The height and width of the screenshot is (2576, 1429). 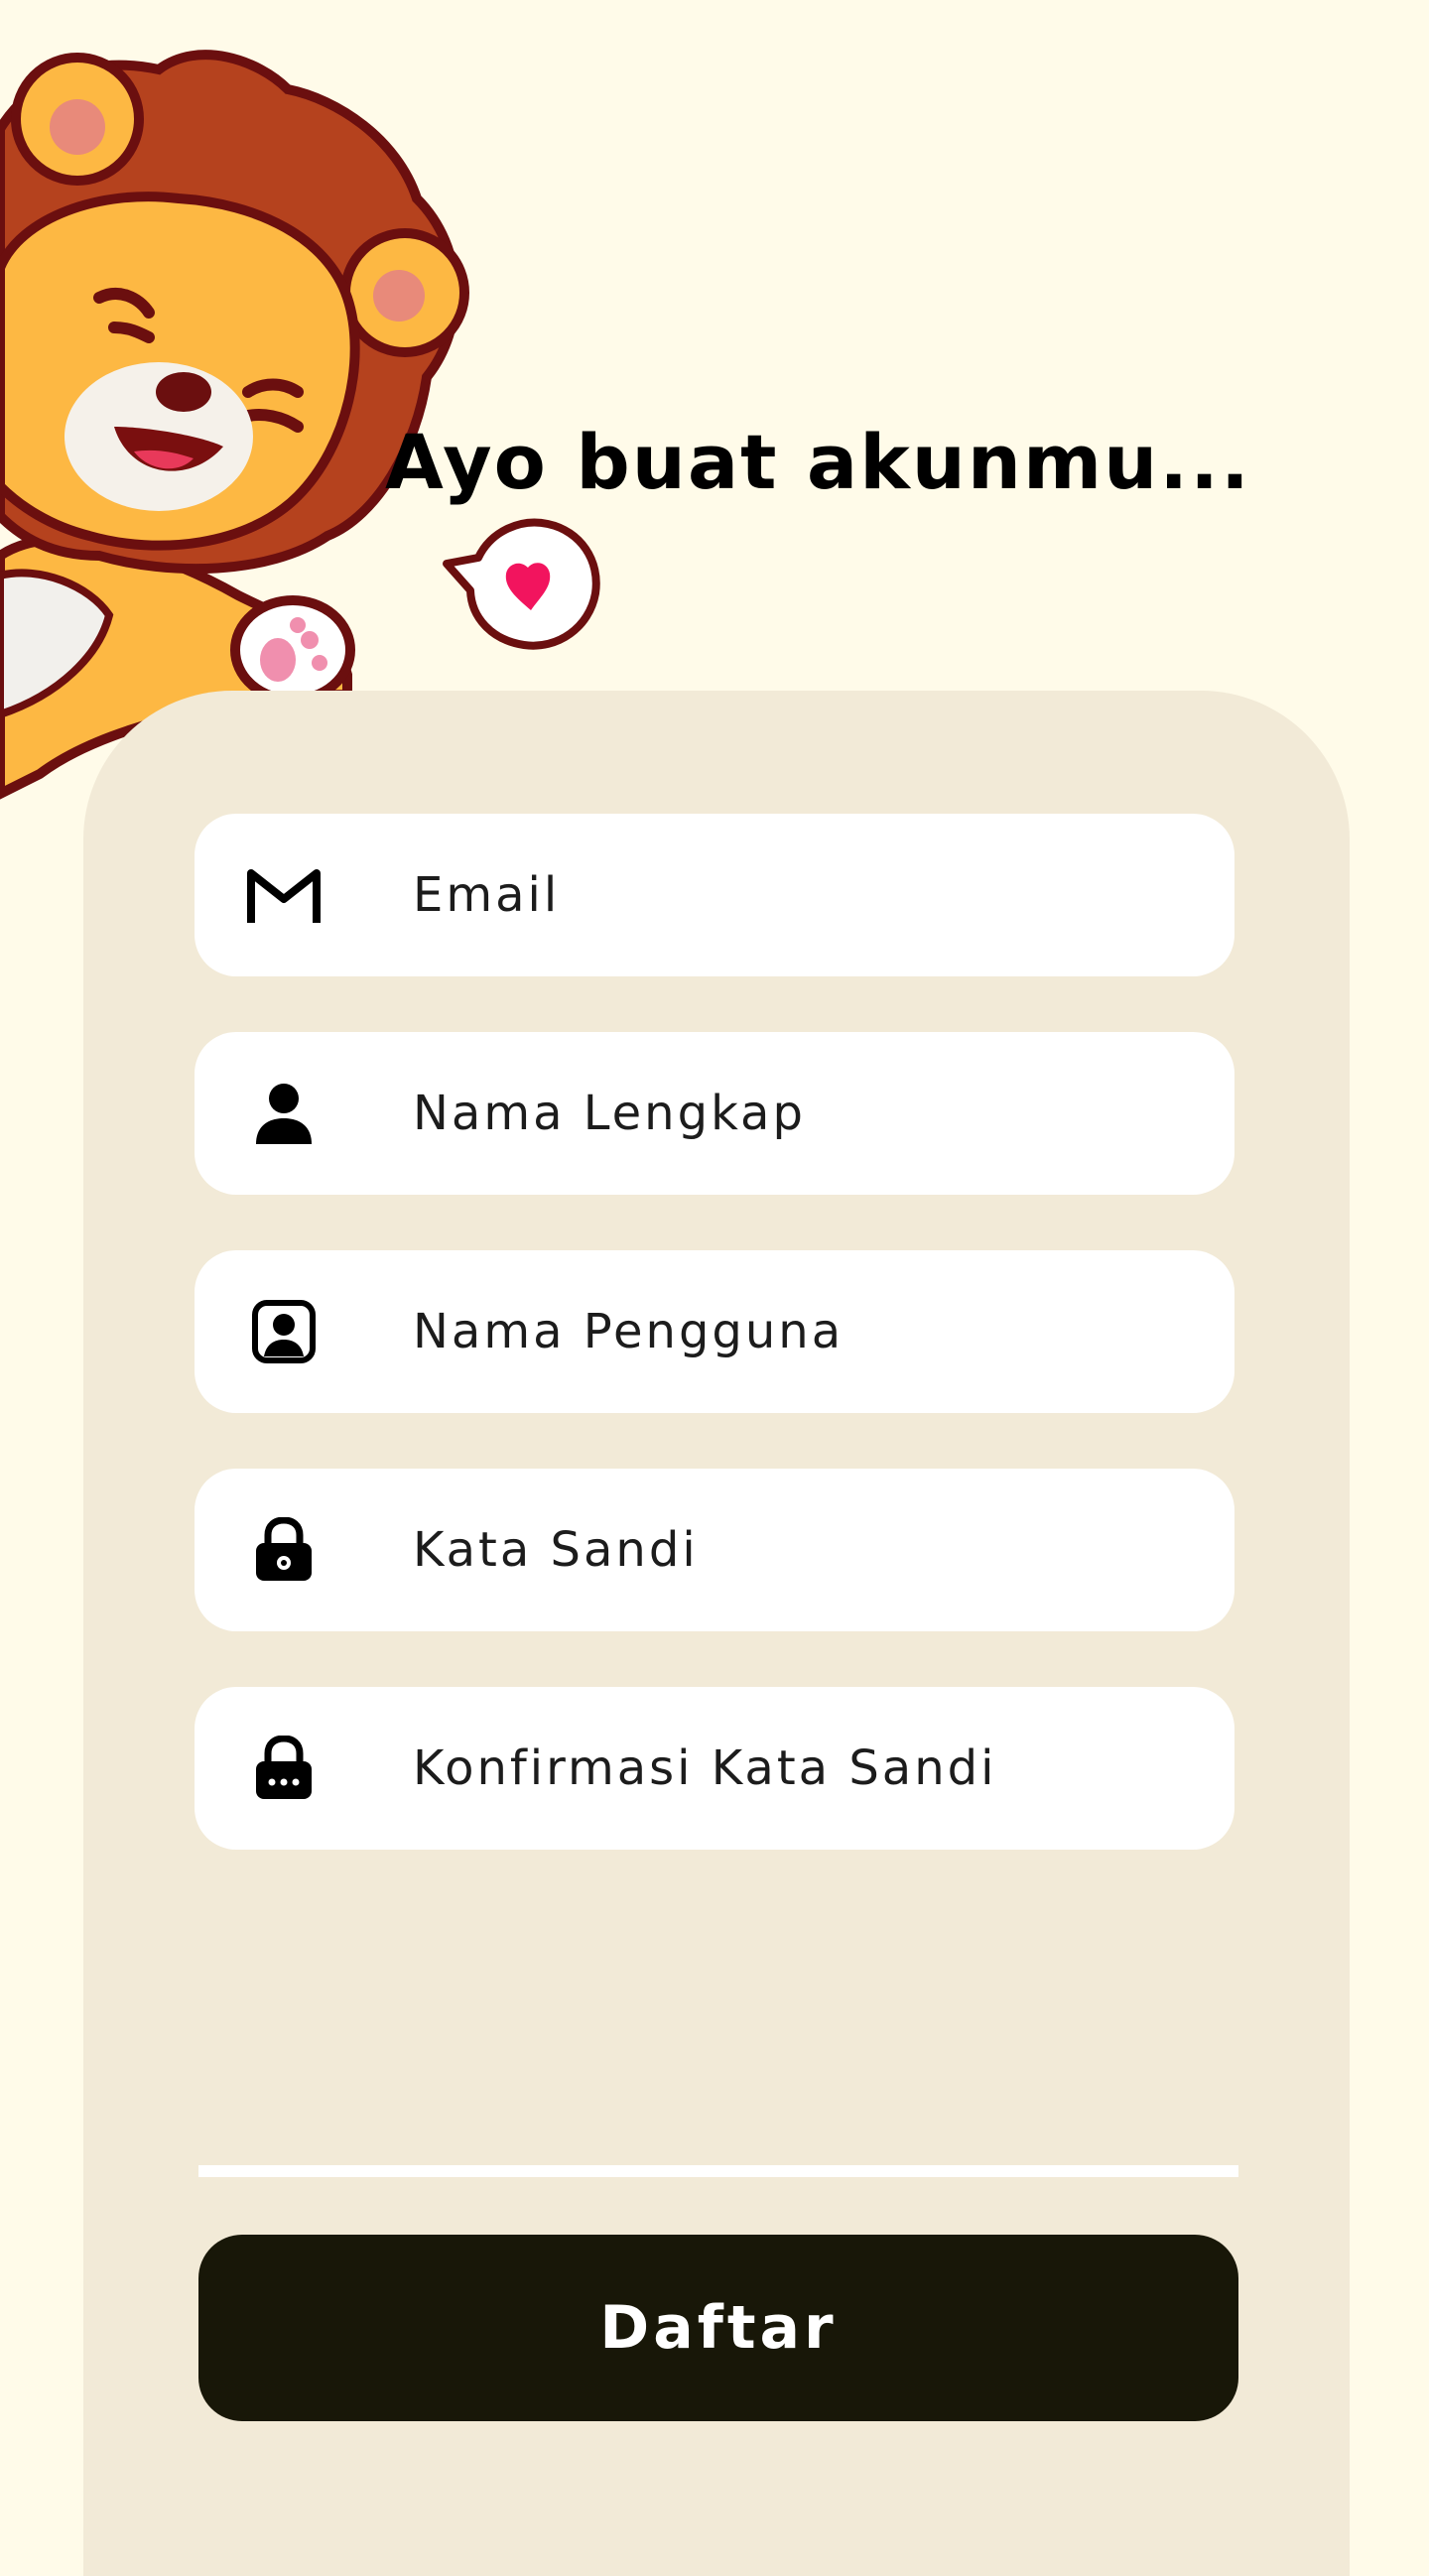 I want to click on confirm-password-placeholder: Konfirmasi Kata Sandi, so click(x=705, y=1768).